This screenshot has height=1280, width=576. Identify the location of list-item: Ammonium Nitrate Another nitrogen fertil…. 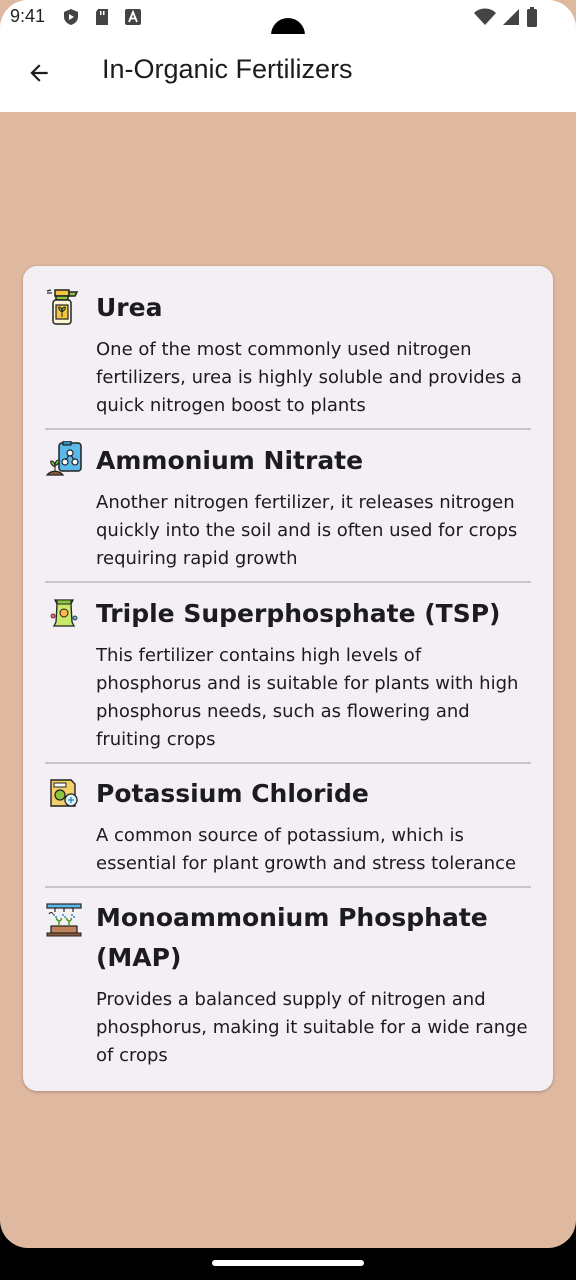
(288, 506).